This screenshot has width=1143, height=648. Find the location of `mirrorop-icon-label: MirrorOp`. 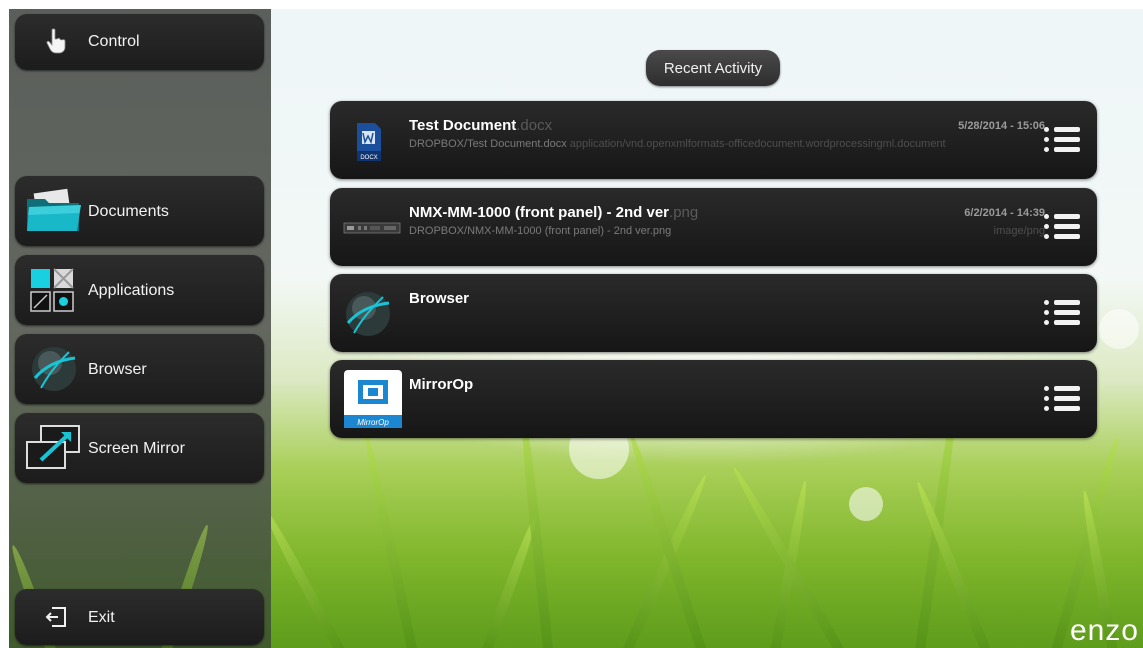

mirrorop-icon-label: MirrorOp is located at coordinates (373, 422).